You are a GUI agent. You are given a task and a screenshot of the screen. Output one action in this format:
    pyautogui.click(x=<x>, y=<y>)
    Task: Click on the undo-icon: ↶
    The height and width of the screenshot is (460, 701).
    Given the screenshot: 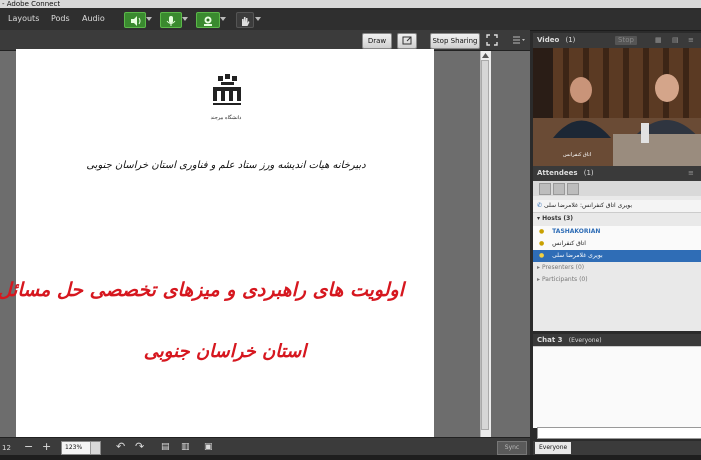 What is the action you would take?
    pyautogui.click(x=120, y=447)
    